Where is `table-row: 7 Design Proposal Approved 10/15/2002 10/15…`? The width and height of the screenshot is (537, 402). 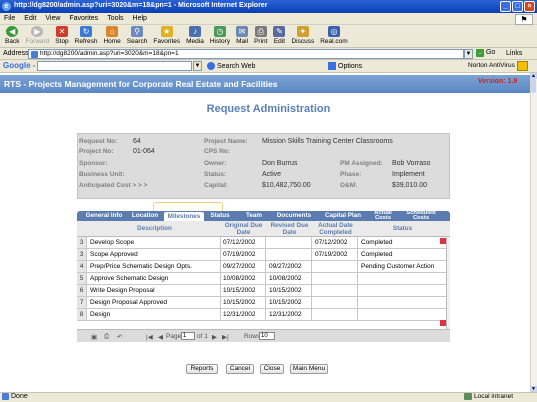
table-row: 7 Design Proposal Approved 10/15/2002 10/15… is located at coordinates (261, 303).